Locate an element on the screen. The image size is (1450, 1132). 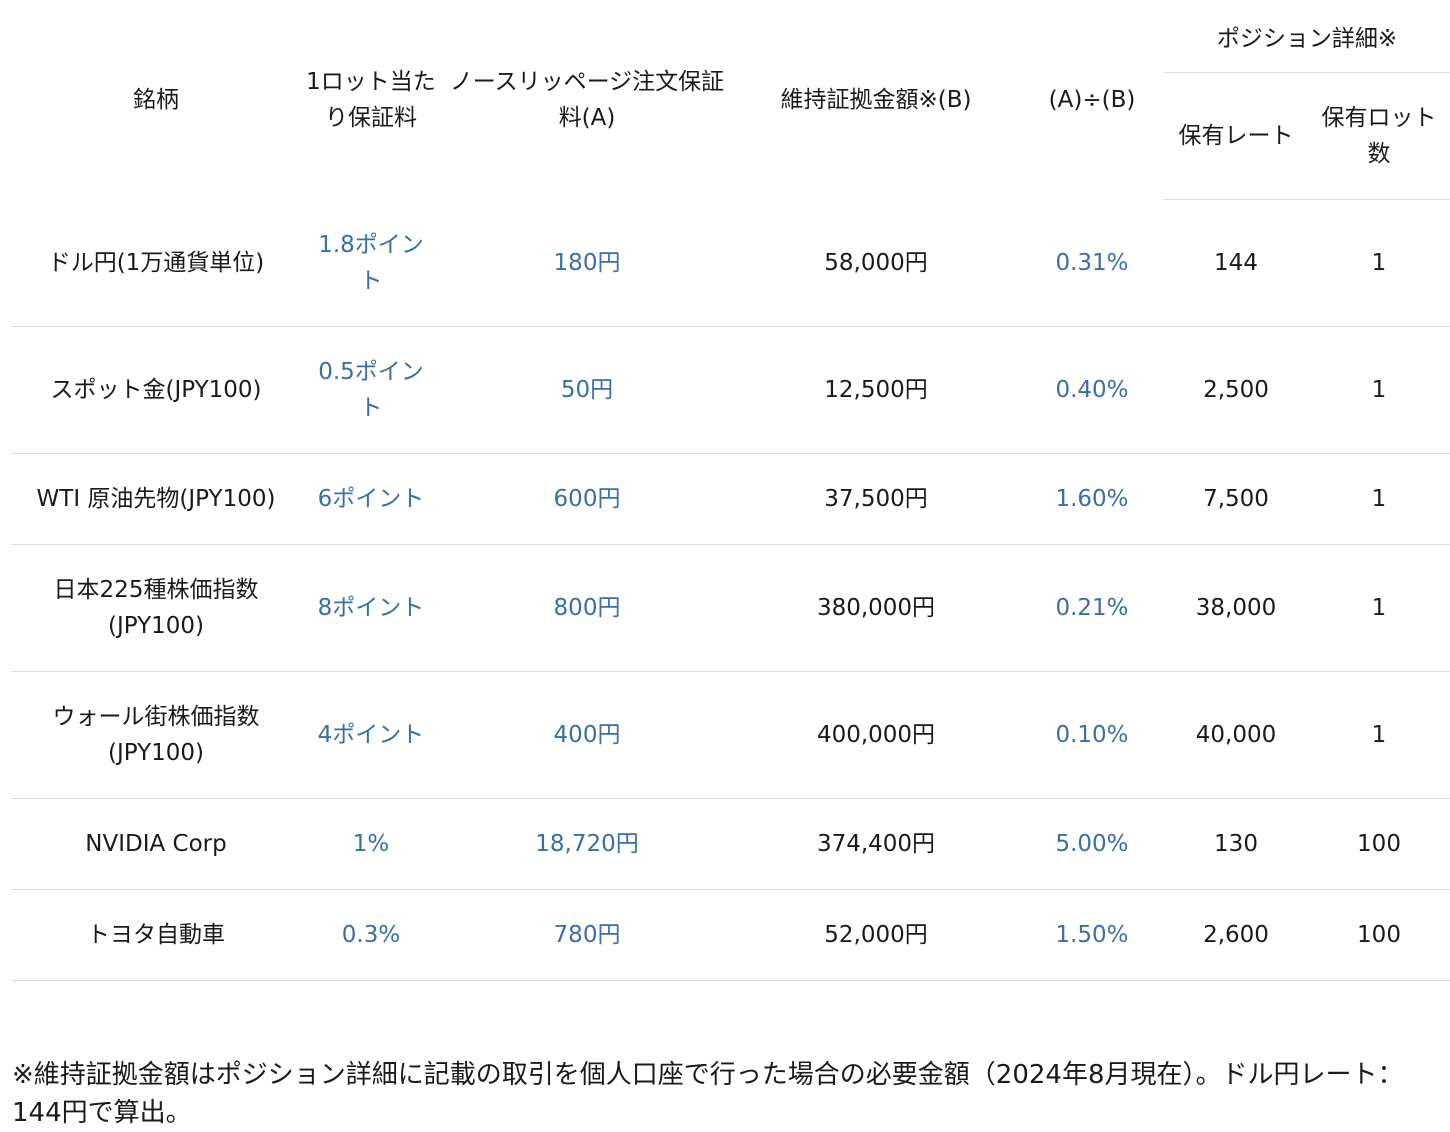
cell-maintenance: 380,000円 is located at coordinates (876, 608).